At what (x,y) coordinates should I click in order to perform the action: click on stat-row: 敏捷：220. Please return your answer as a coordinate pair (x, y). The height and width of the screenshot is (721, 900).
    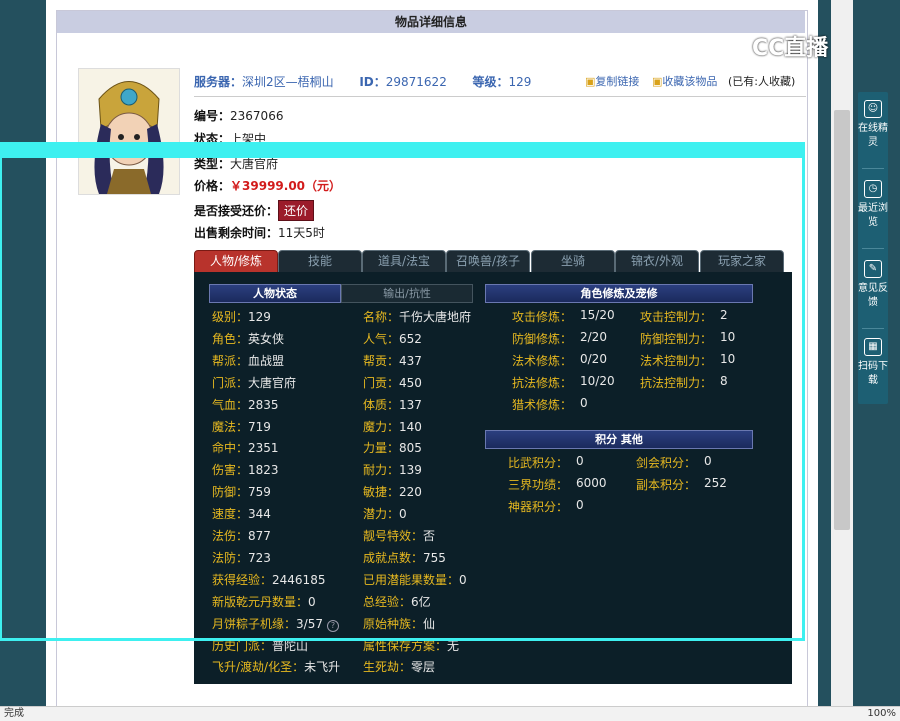
    Looking at the image, I should click on (392, 491).